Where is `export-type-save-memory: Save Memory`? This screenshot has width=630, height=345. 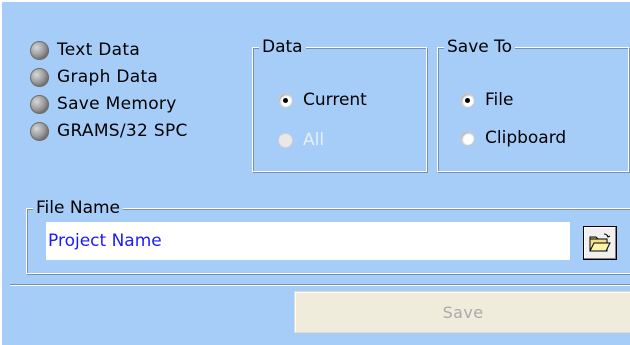 export-type-save-memory: Save Memory is located at coordinates (109, 104).